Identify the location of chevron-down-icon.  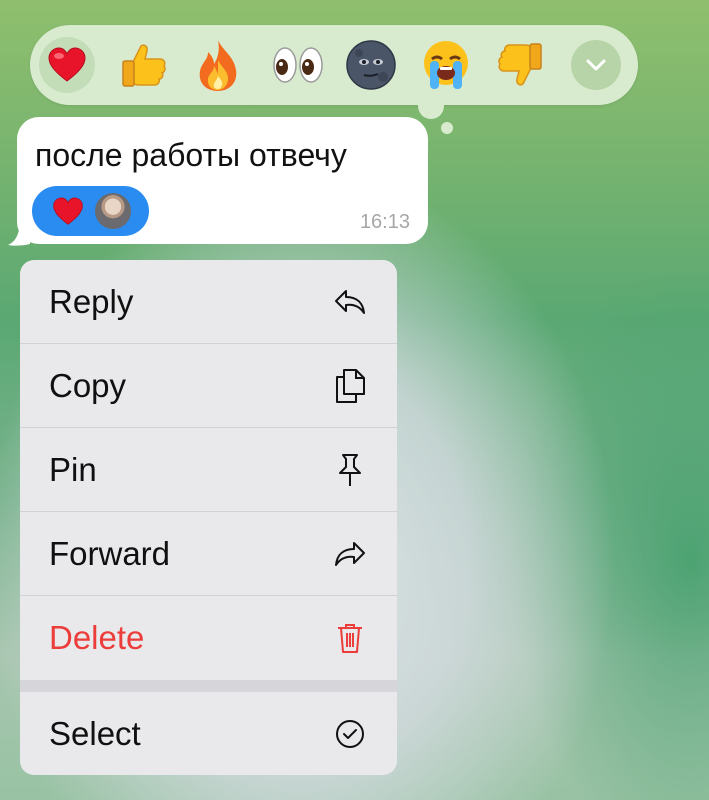
(596, 65).